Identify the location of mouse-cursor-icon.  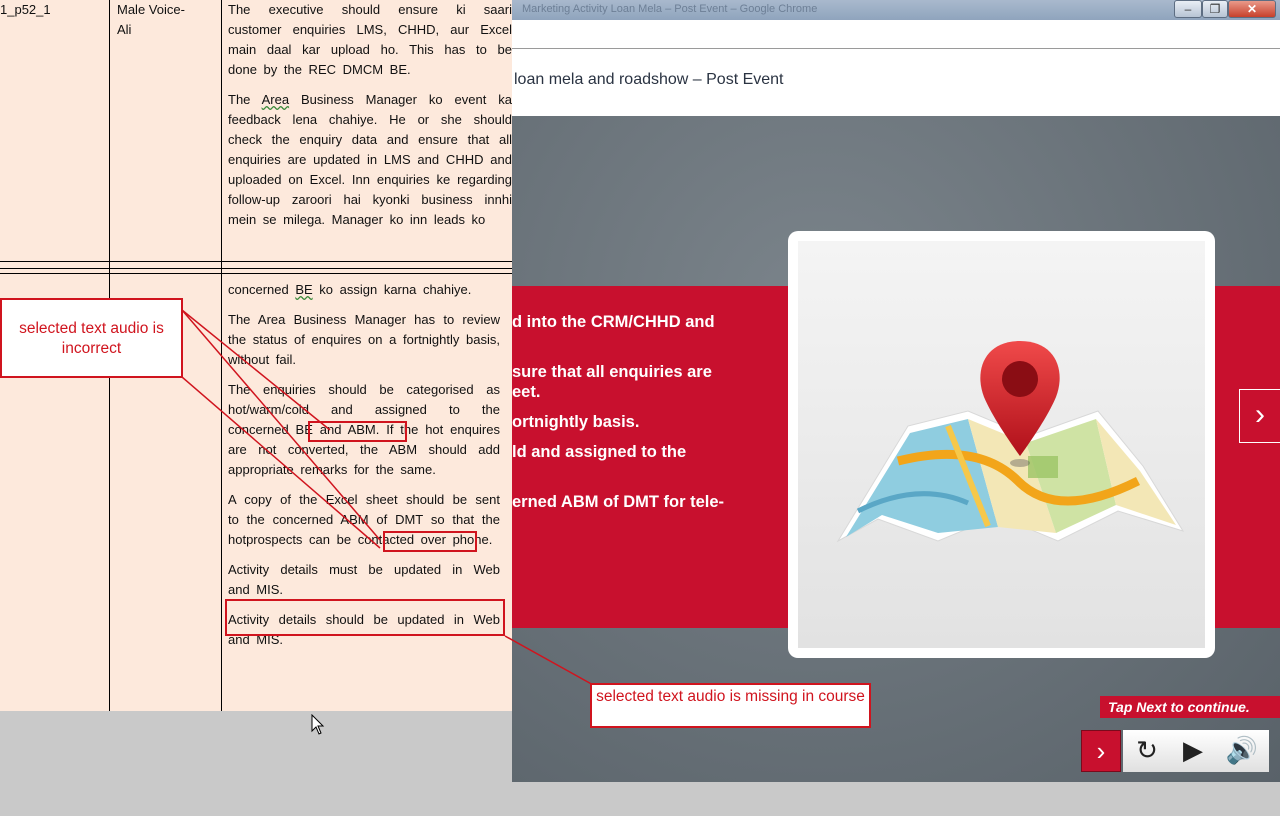
(318, 724).